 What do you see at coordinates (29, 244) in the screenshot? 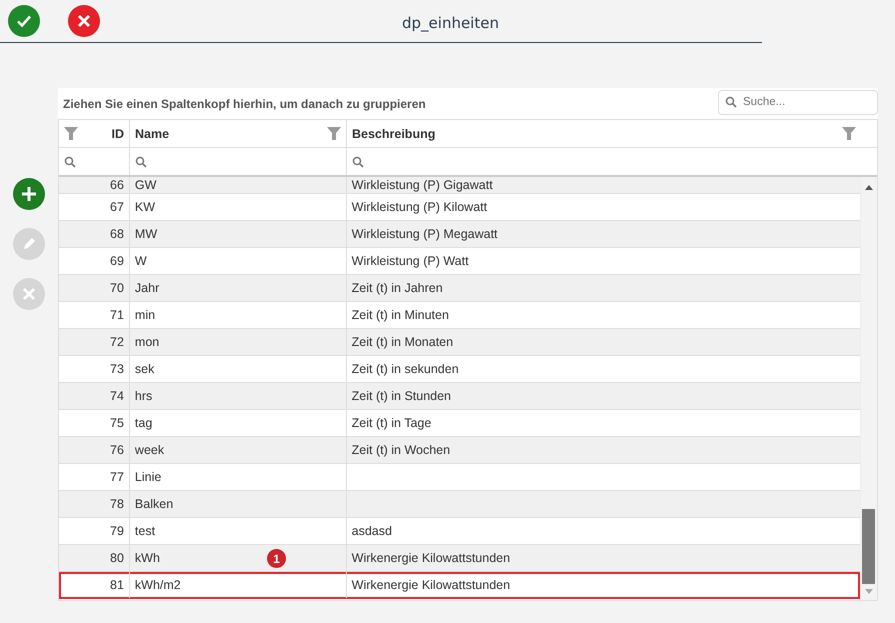
I see `pencil-icon` at bounding box center [29, 244].